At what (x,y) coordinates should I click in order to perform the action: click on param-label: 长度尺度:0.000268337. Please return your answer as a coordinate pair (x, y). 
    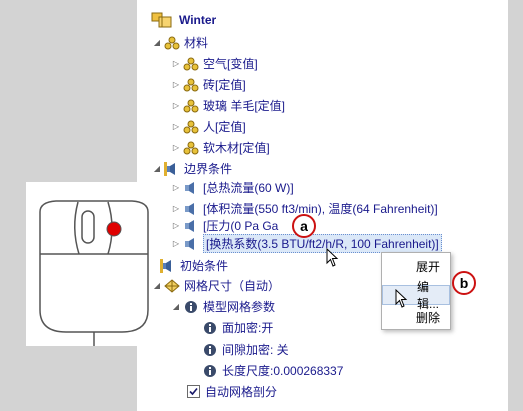
    Looking at the image, I should click on (283, 371).